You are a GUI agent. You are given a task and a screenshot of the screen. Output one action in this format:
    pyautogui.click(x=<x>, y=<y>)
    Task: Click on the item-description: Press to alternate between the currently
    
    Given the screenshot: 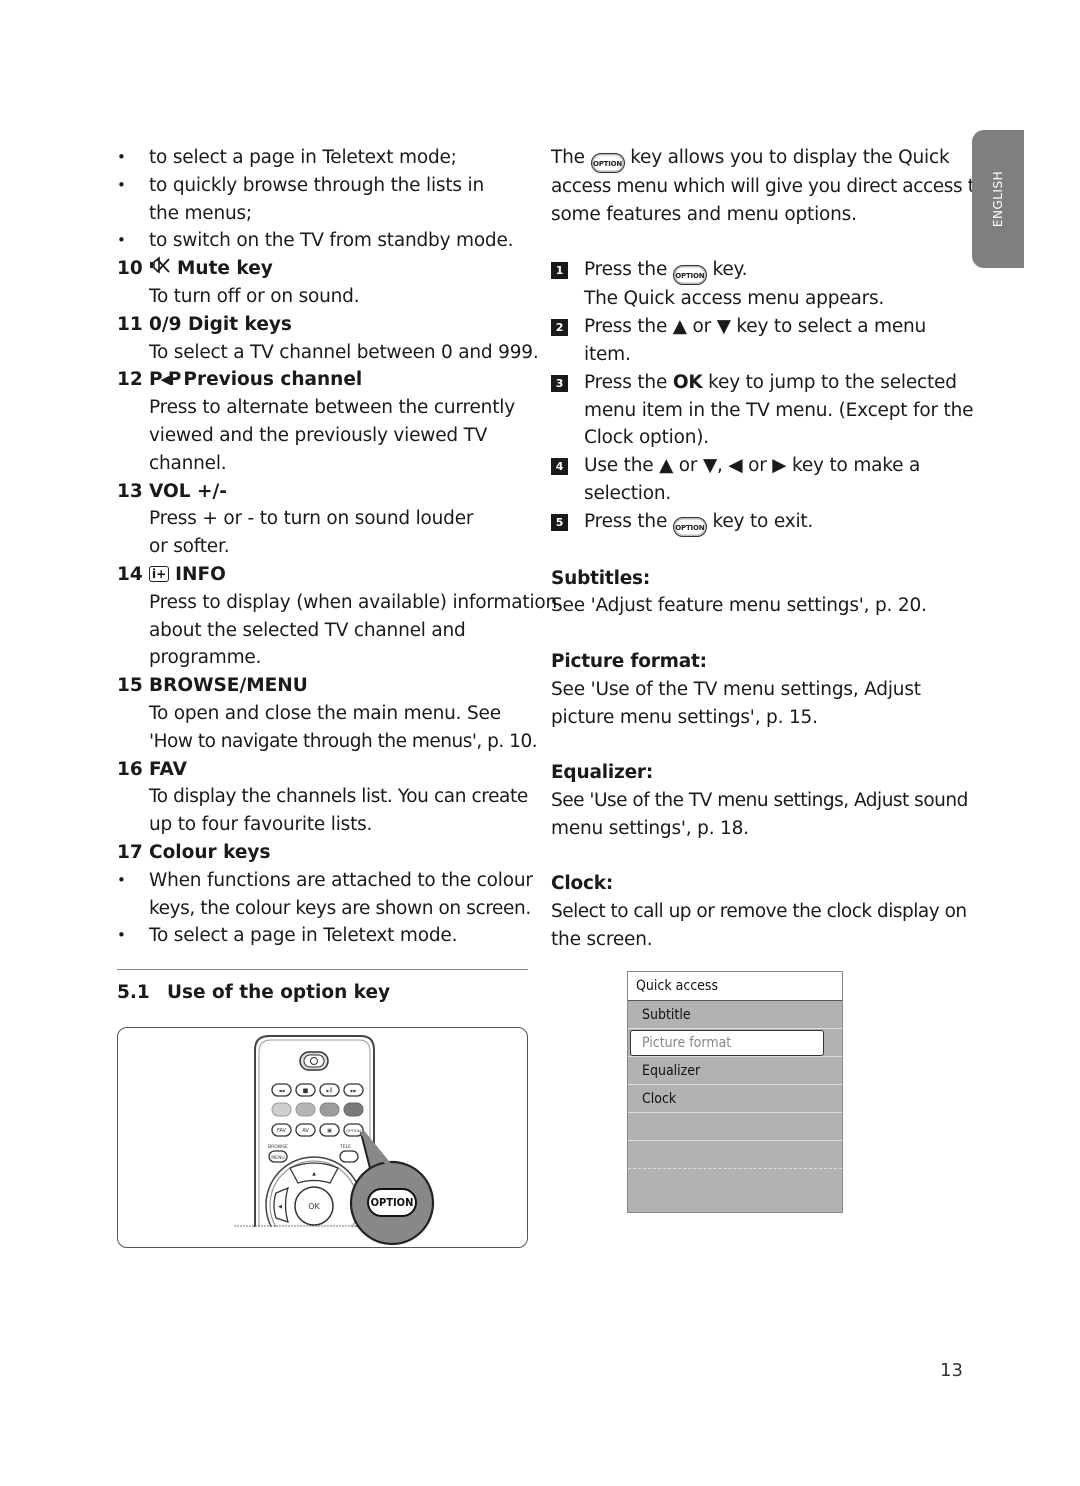 What is the action you would take?
    pyautogui.click(x=332, y=408)
    